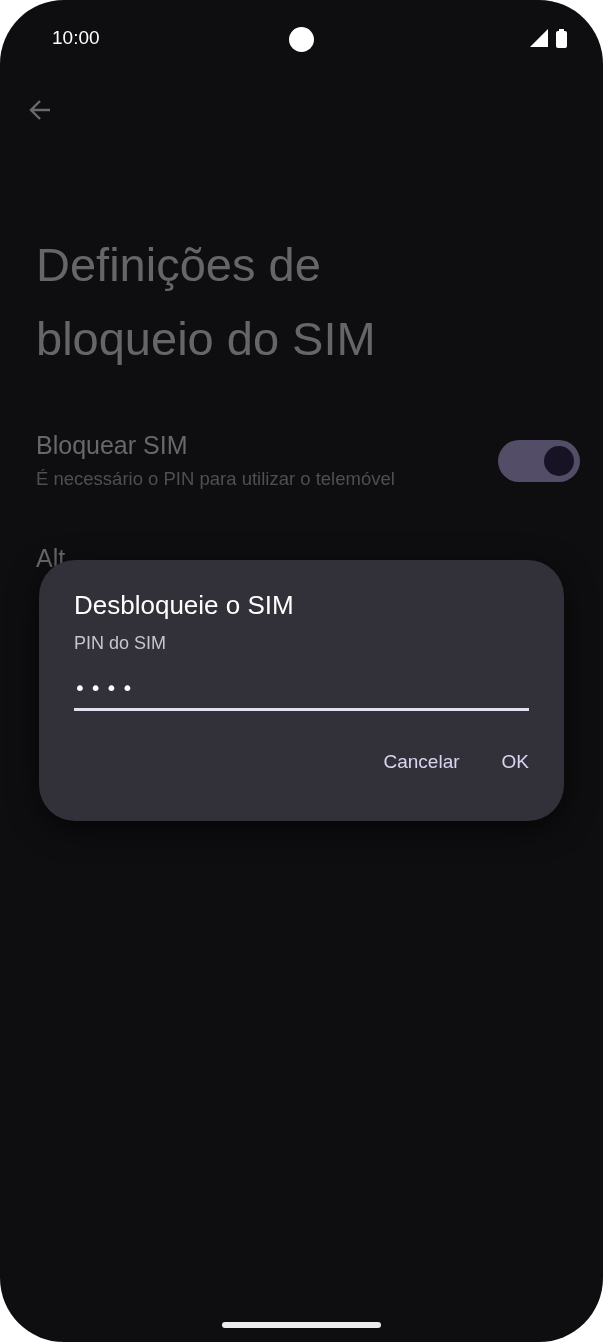 The width and height of the screenshot is (603, 1342). I want to click on toggle-switch, so click(539, 460).